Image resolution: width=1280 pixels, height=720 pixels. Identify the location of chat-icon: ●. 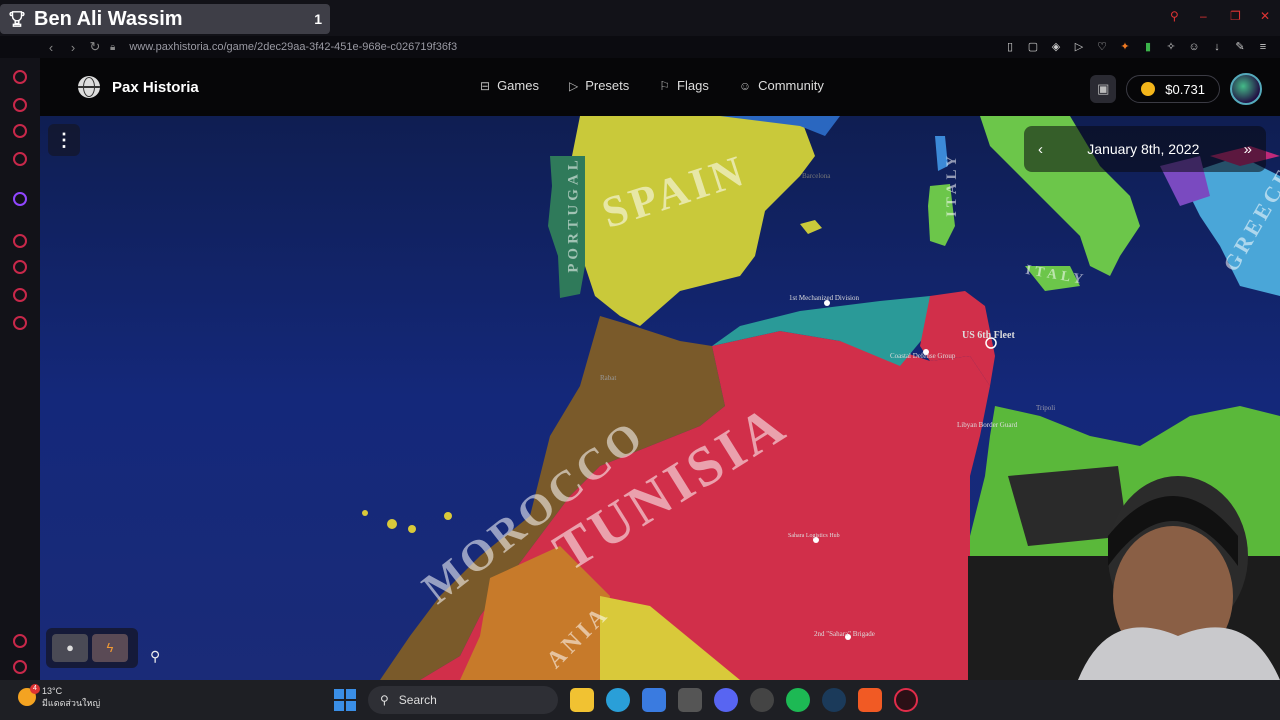
(70, 647).